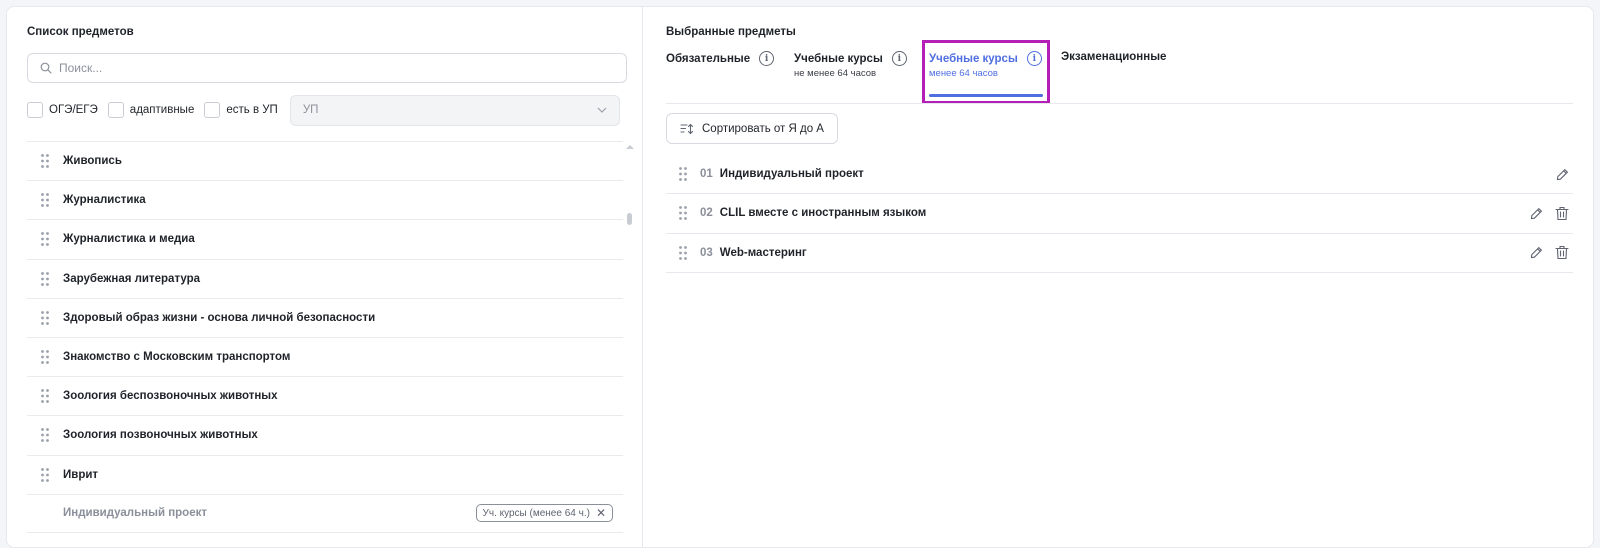 This screenshot has width=1600, height=548. I want to click on tab-mandatory: Обязательные i, so click(720, 72).